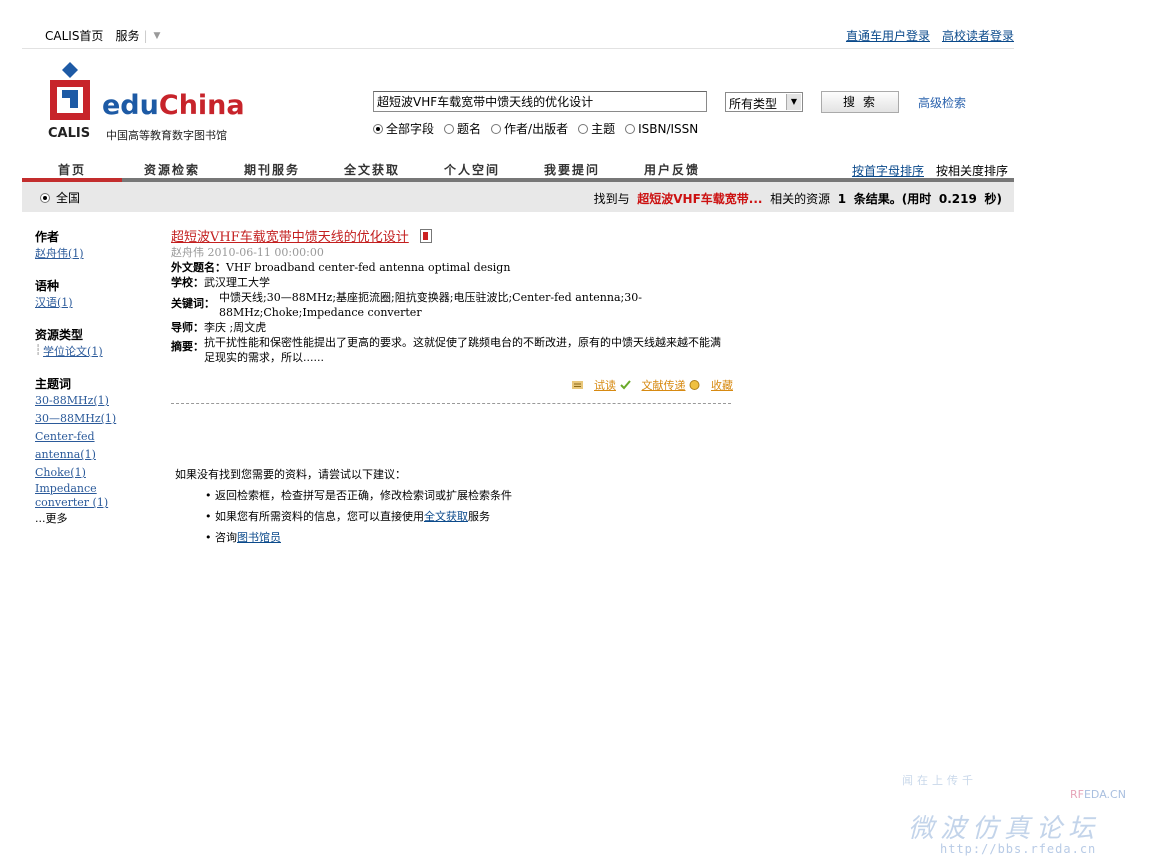 This screenshot has height=864, width=1152. What do you see at coordinates (259, 537) in the screenshot?
I see `librarian-link: 图书馆员` at bounding box center [259, 537].